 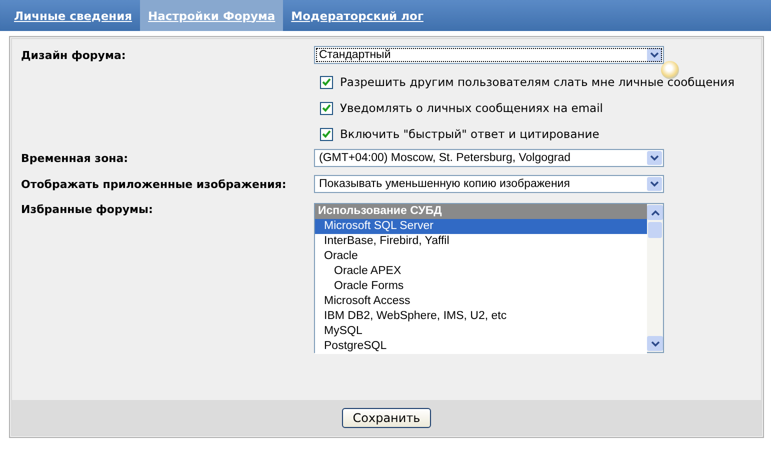 What do you see at coordinates (470, 134) in the screenshot?
I see `checkbox-label: Включить "быстрый" ответ и цитирование` at bounding box center [470, 134].